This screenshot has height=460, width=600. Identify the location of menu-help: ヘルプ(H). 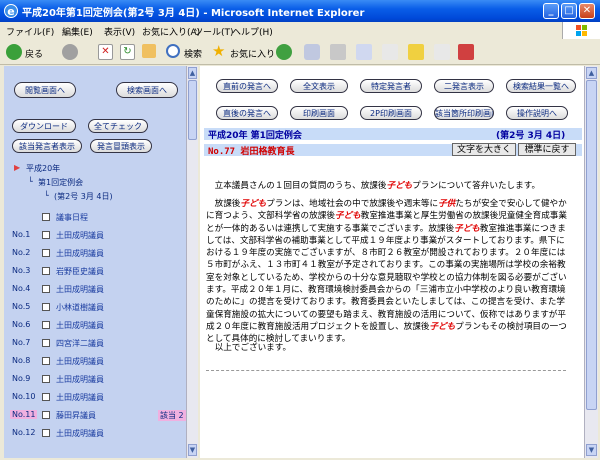
(252, 31).